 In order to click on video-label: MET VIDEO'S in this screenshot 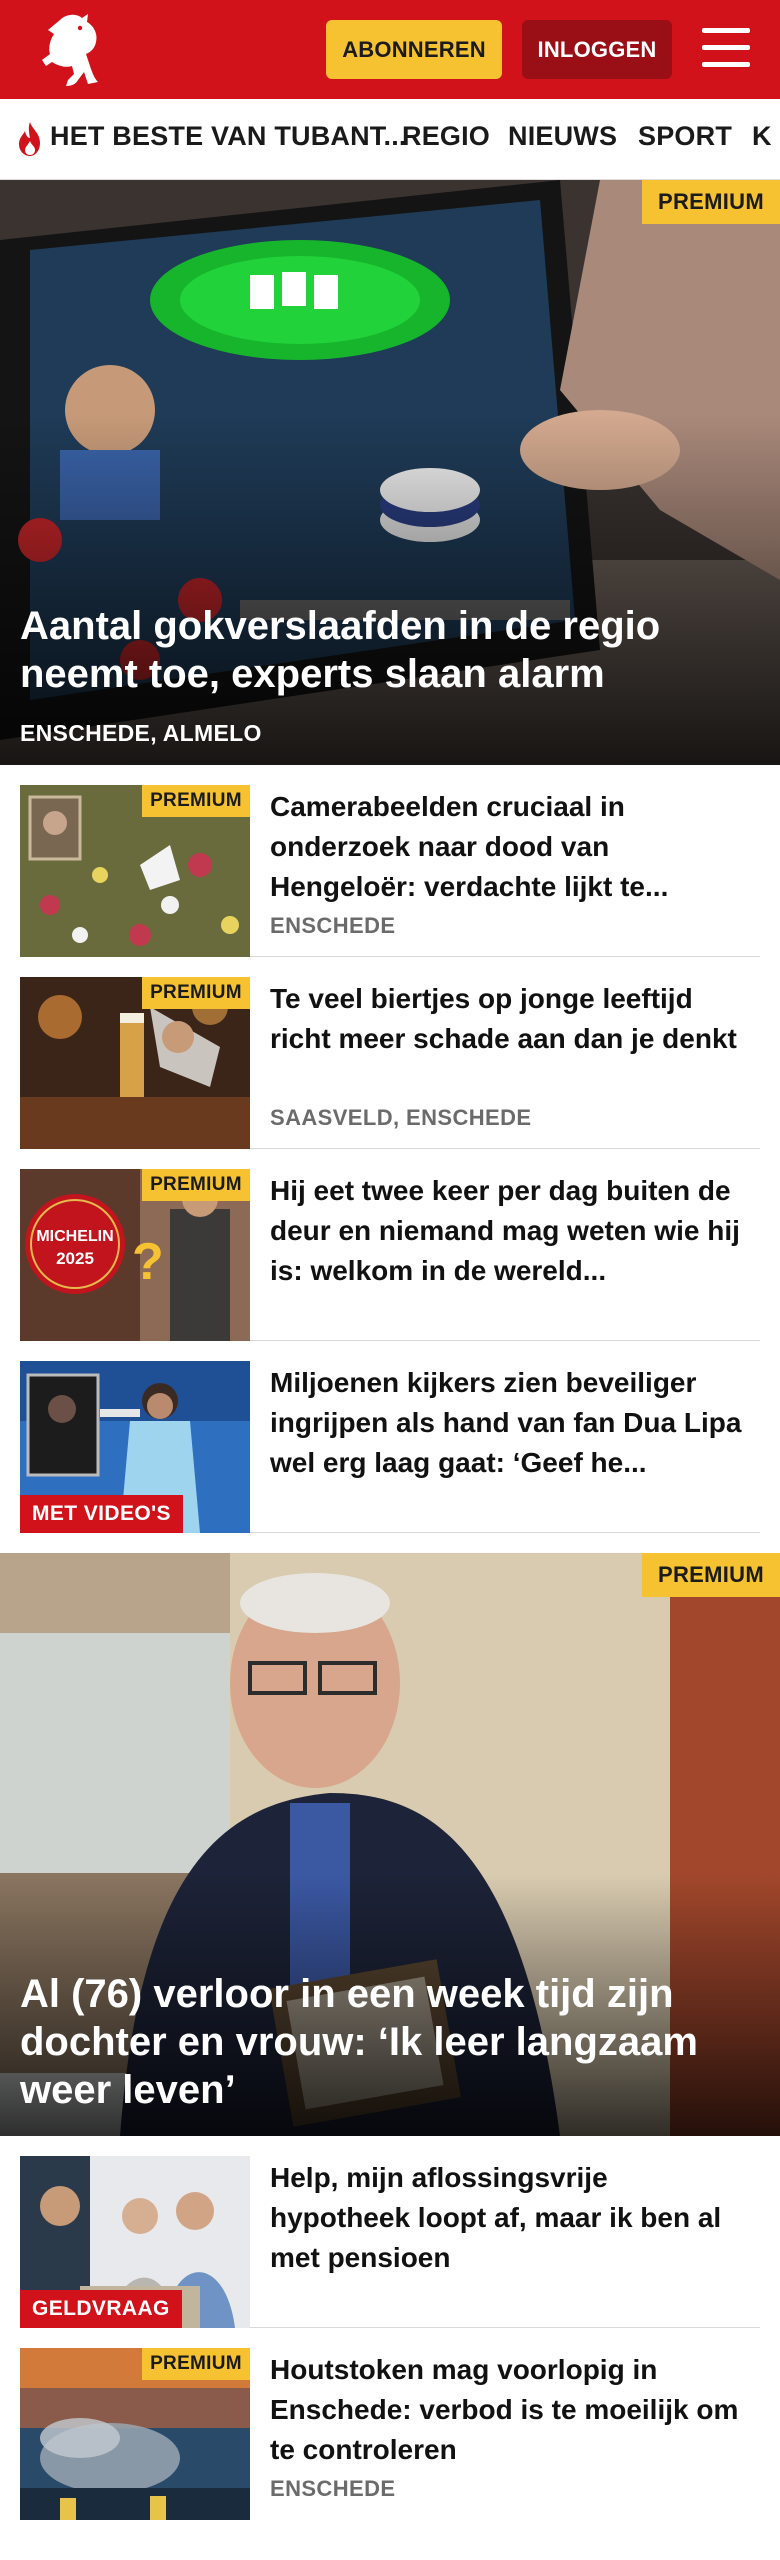, I will do `click(101, 1514)`.